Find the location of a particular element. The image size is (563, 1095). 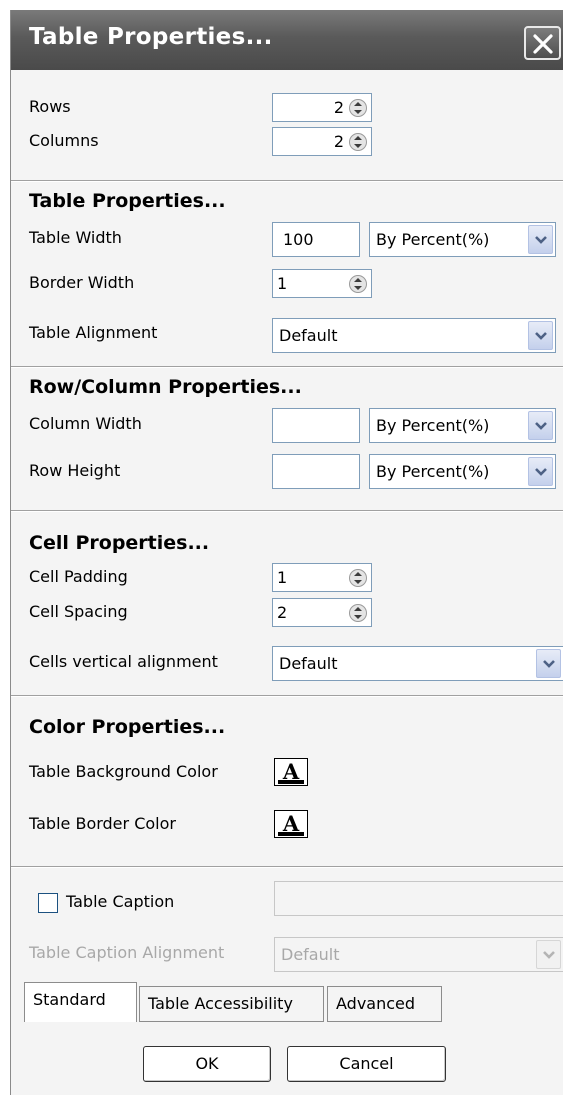

cells-vertical-alignment-value: Default is located at coordinates (308, 663).